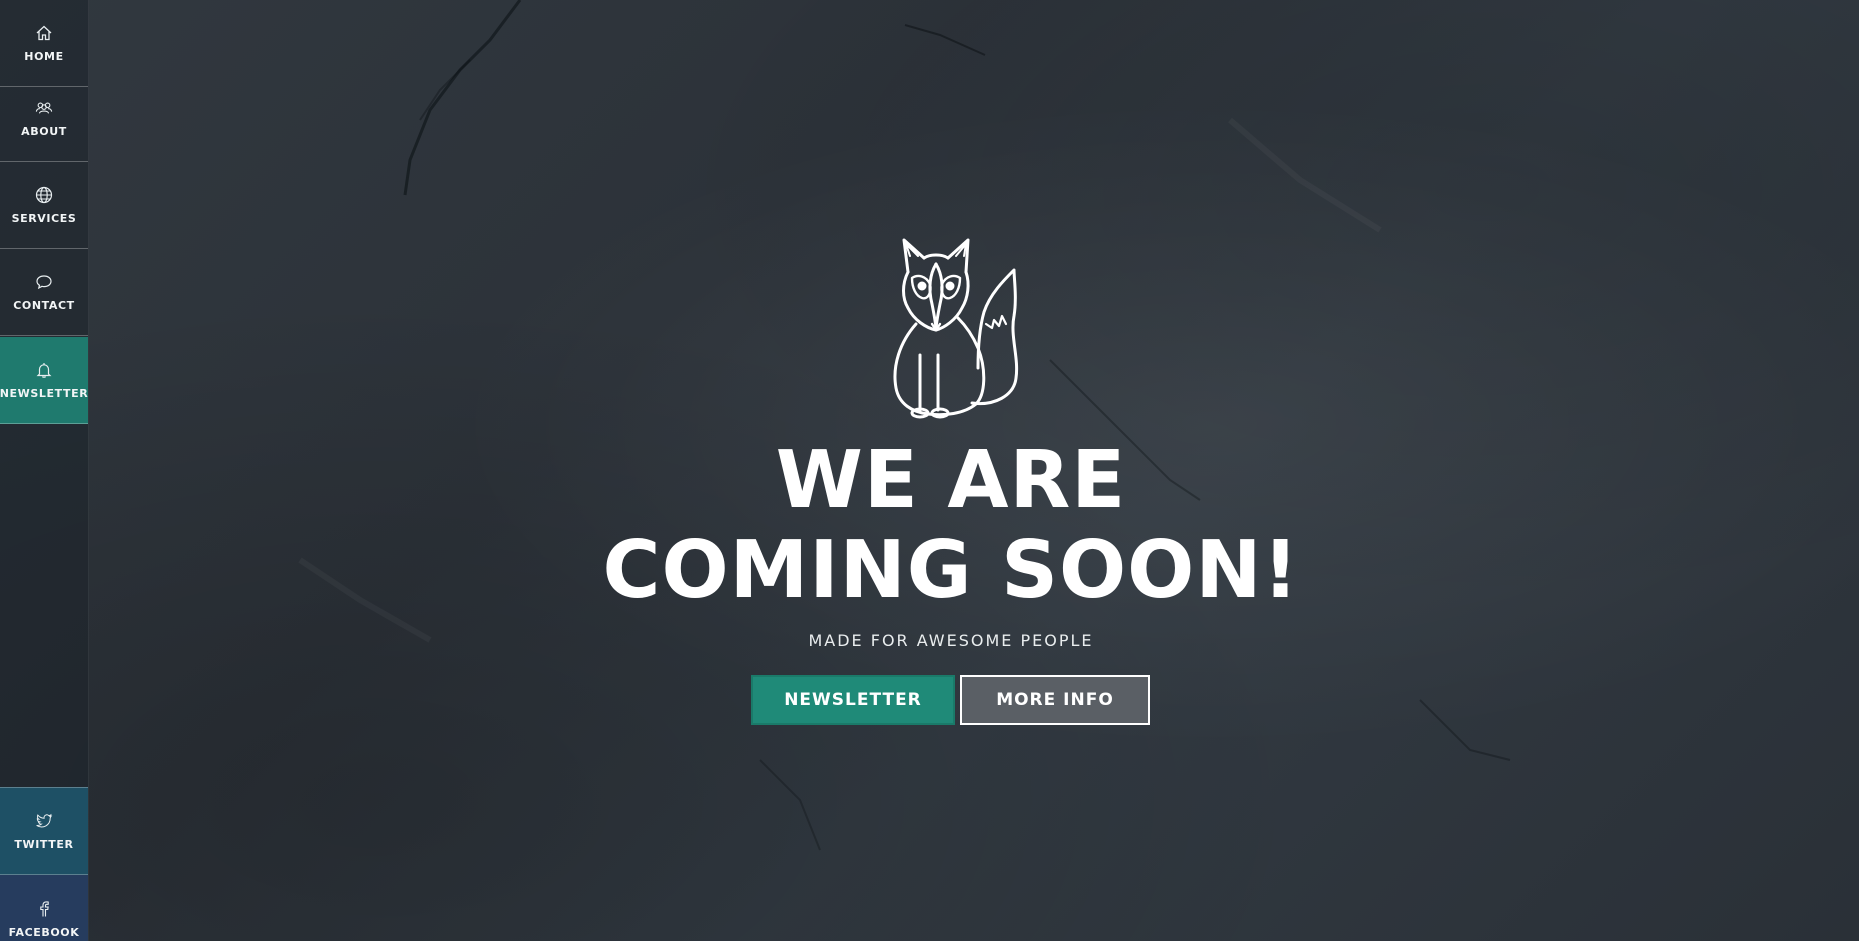  What do you see at coordinates (44, 194) in the screenshot?
I see `globe-icon` at bounding box center [44, 194].